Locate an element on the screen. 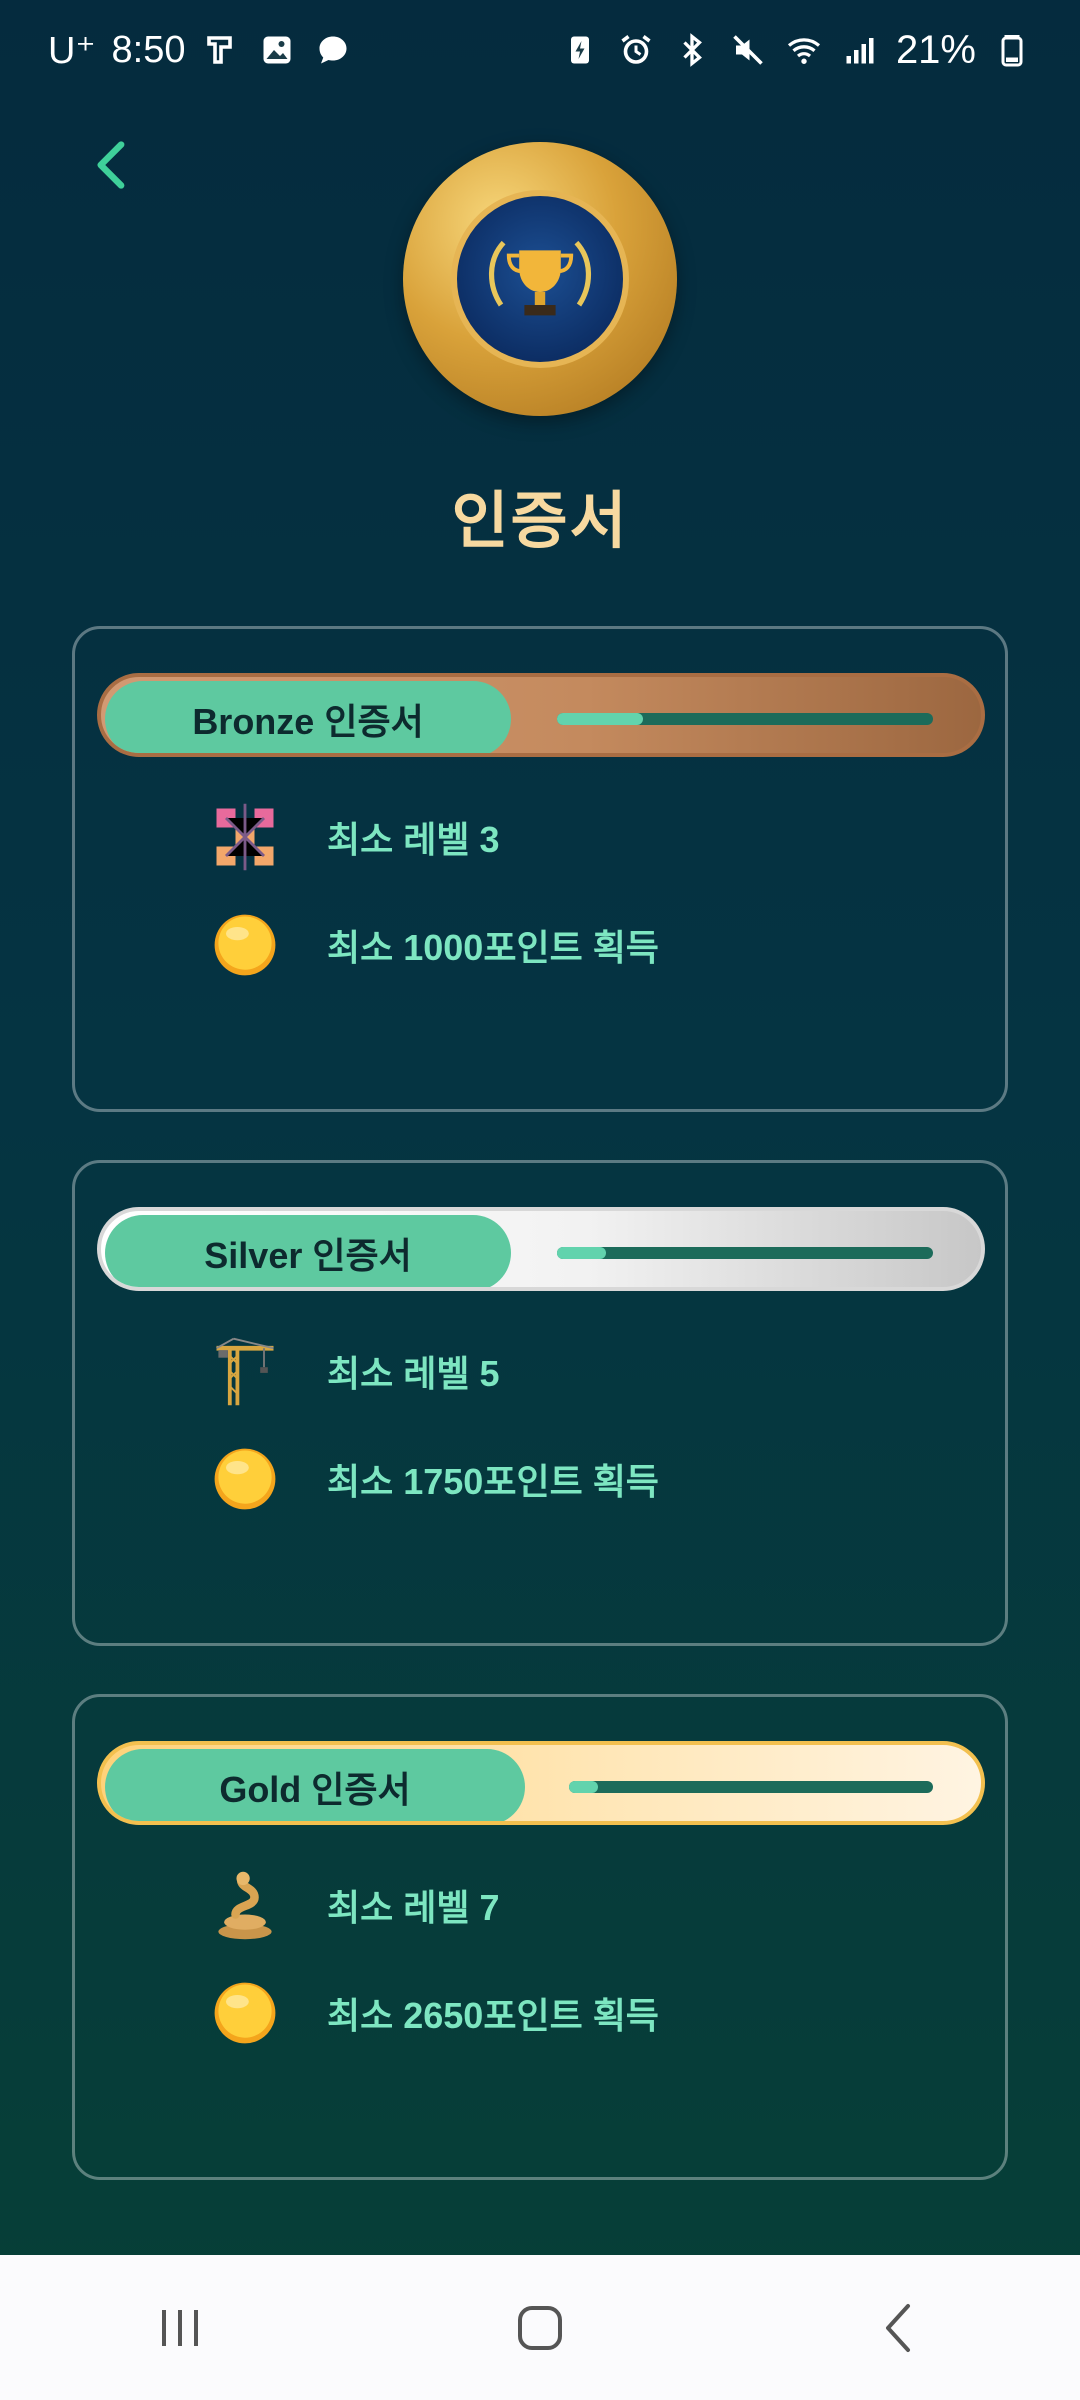 Image resolution: width=1080 pixels, height=2400 pixels. requirement-row: 최소 레벨 3 is located at coordinates (352, 837).